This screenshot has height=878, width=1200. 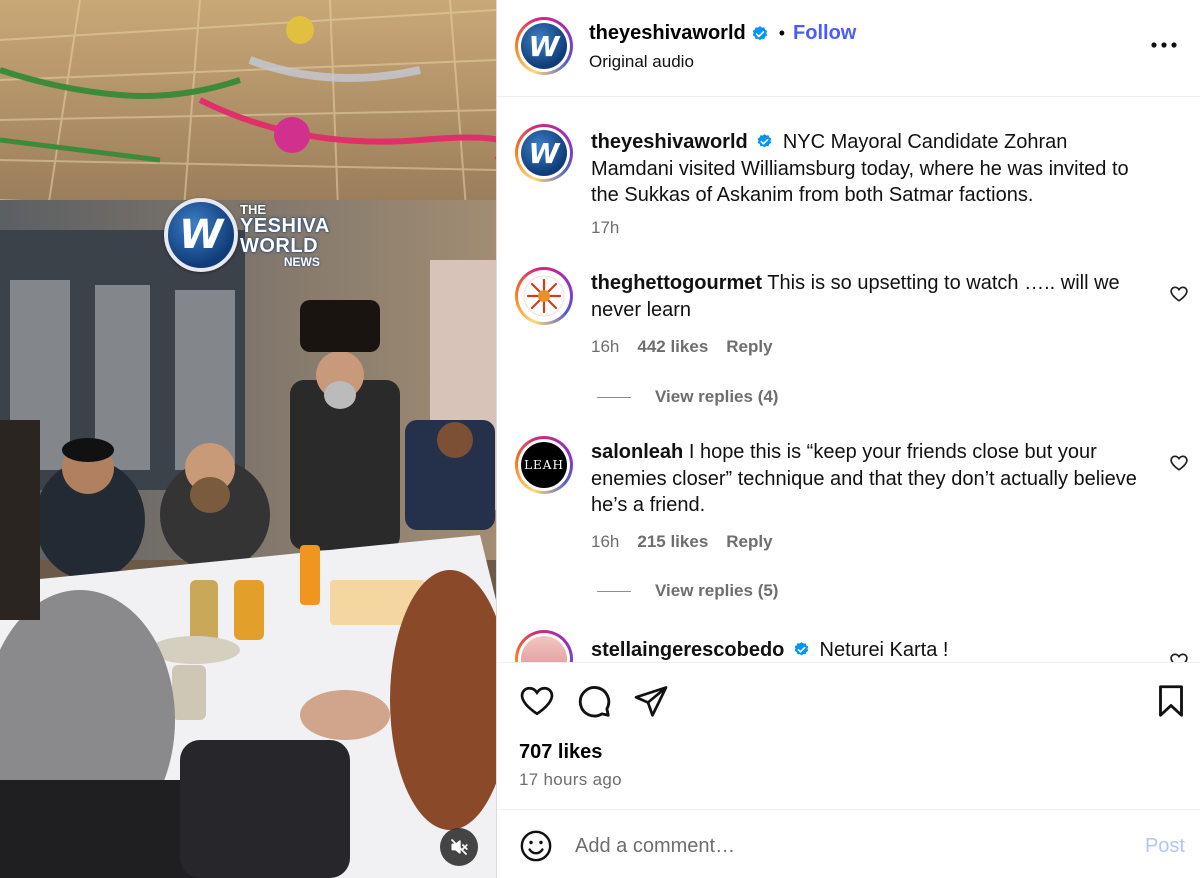 I want to click on caption-author-avatar: W, so click(x=544, y=153).